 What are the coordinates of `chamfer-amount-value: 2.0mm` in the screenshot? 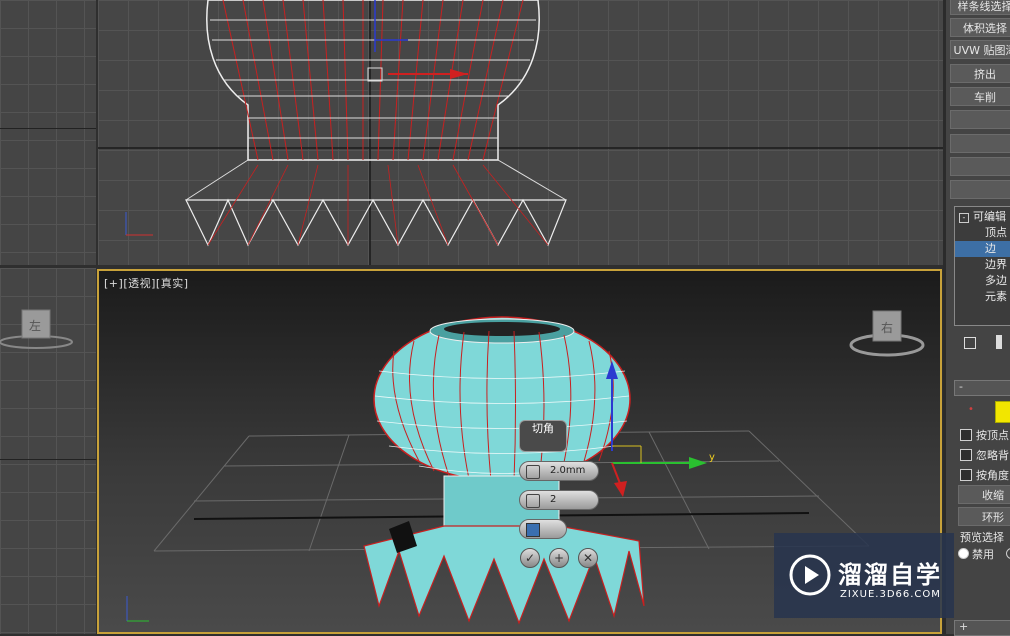 It's located at (568, 470).